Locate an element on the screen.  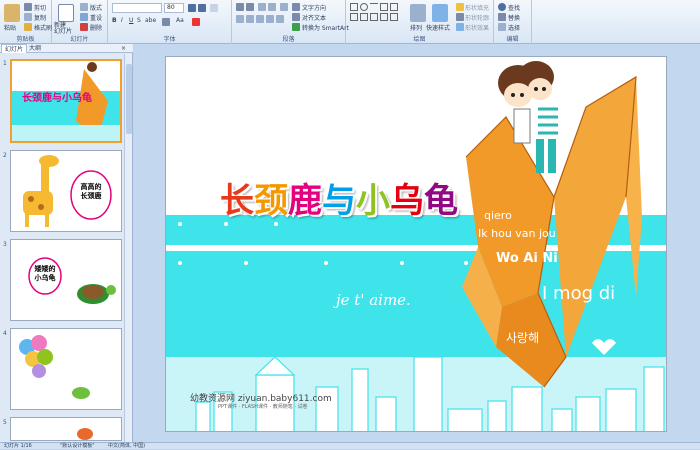
title-char: 龟 is located at coordinates (441, 201).